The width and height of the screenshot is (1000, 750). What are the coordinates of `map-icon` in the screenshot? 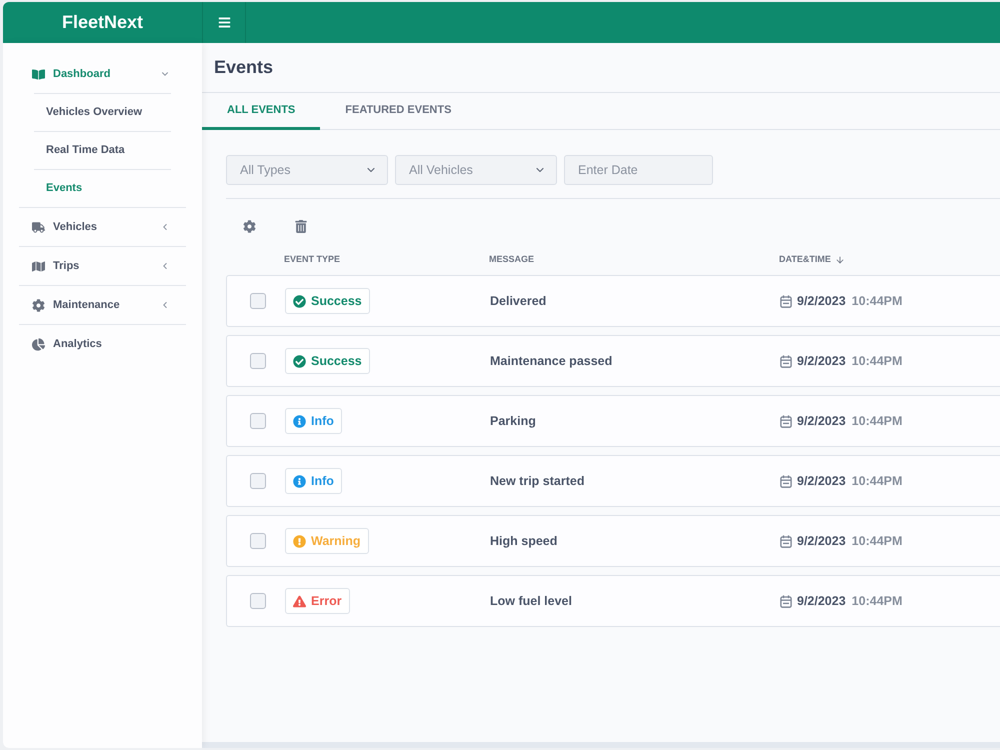 It's located at (38, 266).